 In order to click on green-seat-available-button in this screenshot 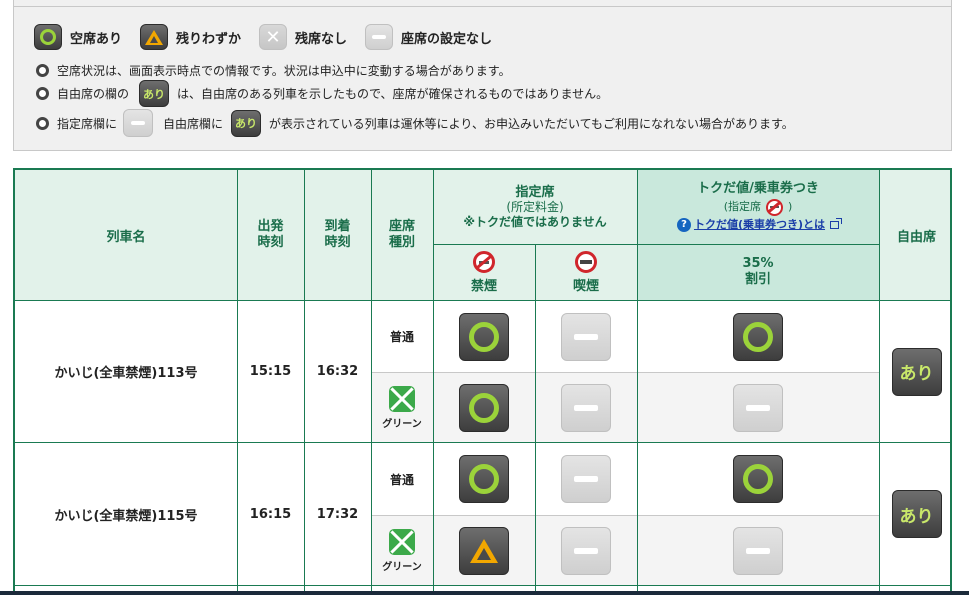, I will do `click(484, 407)`.